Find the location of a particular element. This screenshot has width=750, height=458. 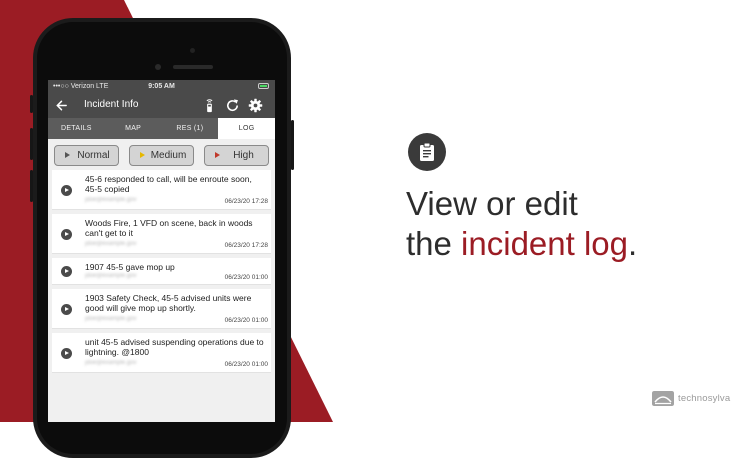

volume-down-button is located at coordinates (31, 186).